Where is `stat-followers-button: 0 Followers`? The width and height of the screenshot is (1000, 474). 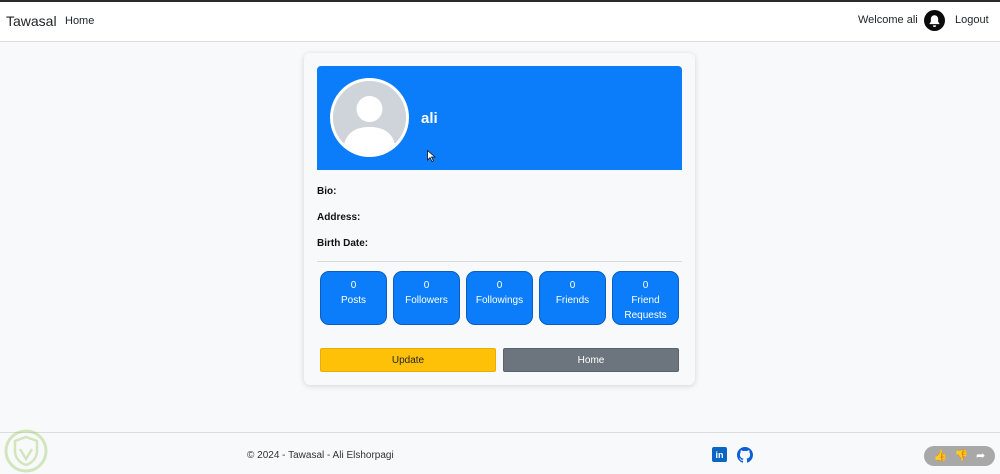
stat-followers-button: 0 Followers is located at coordinates (426, 298).